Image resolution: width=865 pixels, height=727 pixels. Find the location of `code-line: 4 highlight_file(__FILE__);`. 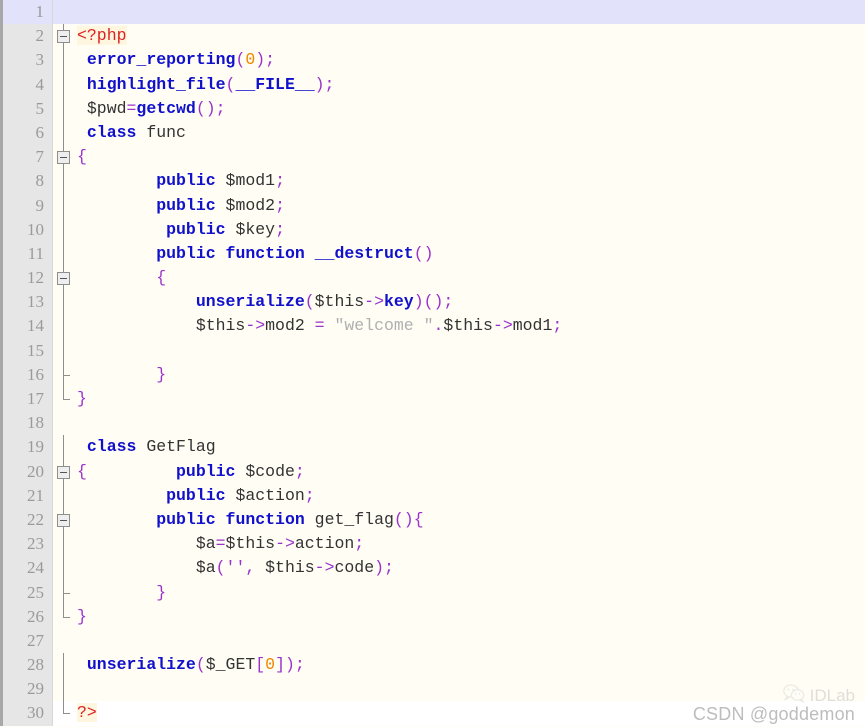

code-line: 4 highlight_file(__FILE__); is located at coordinates (432, 84).